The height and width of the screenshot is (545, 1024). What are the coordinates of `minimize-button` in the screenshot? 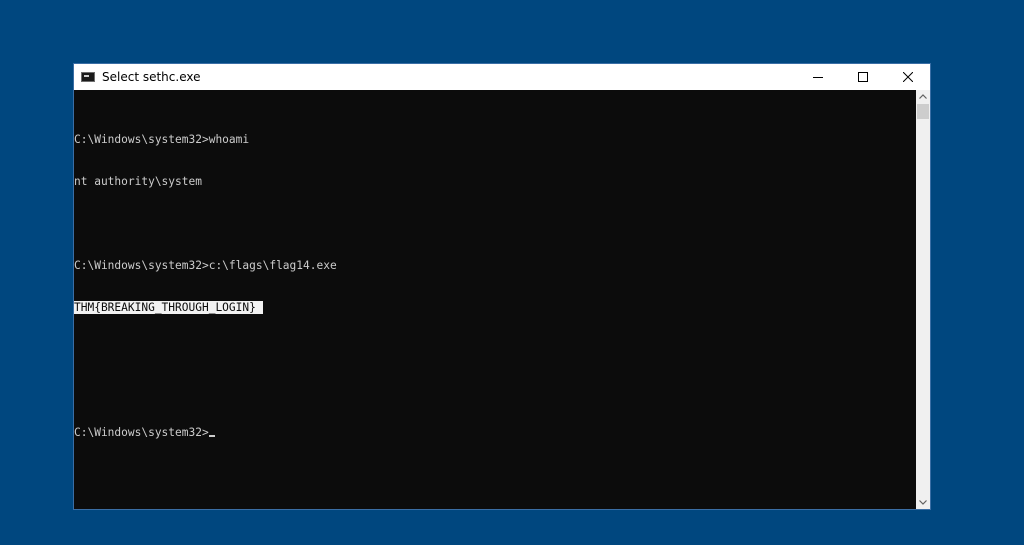 It's located at (817, 77).